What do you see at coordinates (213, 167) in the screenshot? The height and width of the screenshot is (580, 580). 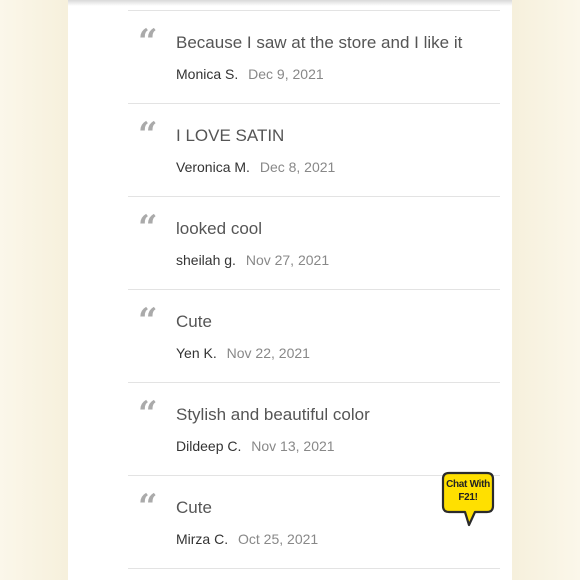 I see `review-author: Veronica M.` at bounding box center [213, 167].